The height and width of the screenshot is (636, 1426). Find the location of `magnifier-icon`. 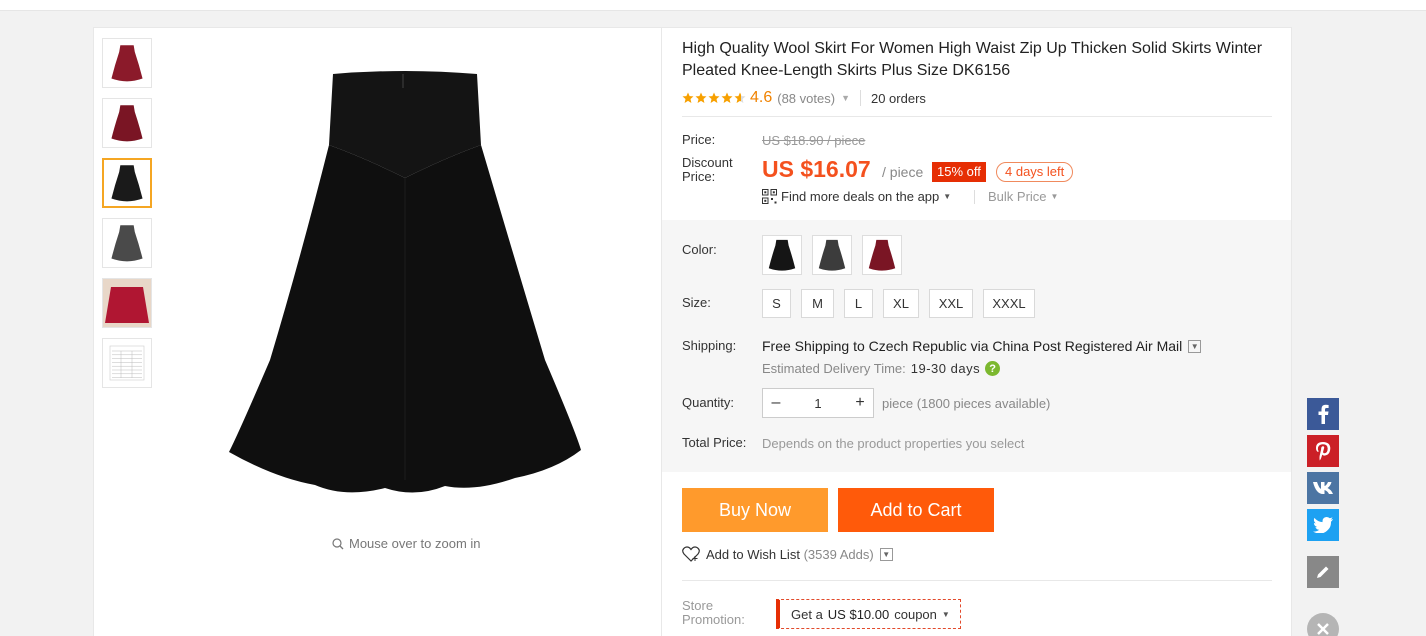

magnifier-icon is located at coordinates (338, 543).